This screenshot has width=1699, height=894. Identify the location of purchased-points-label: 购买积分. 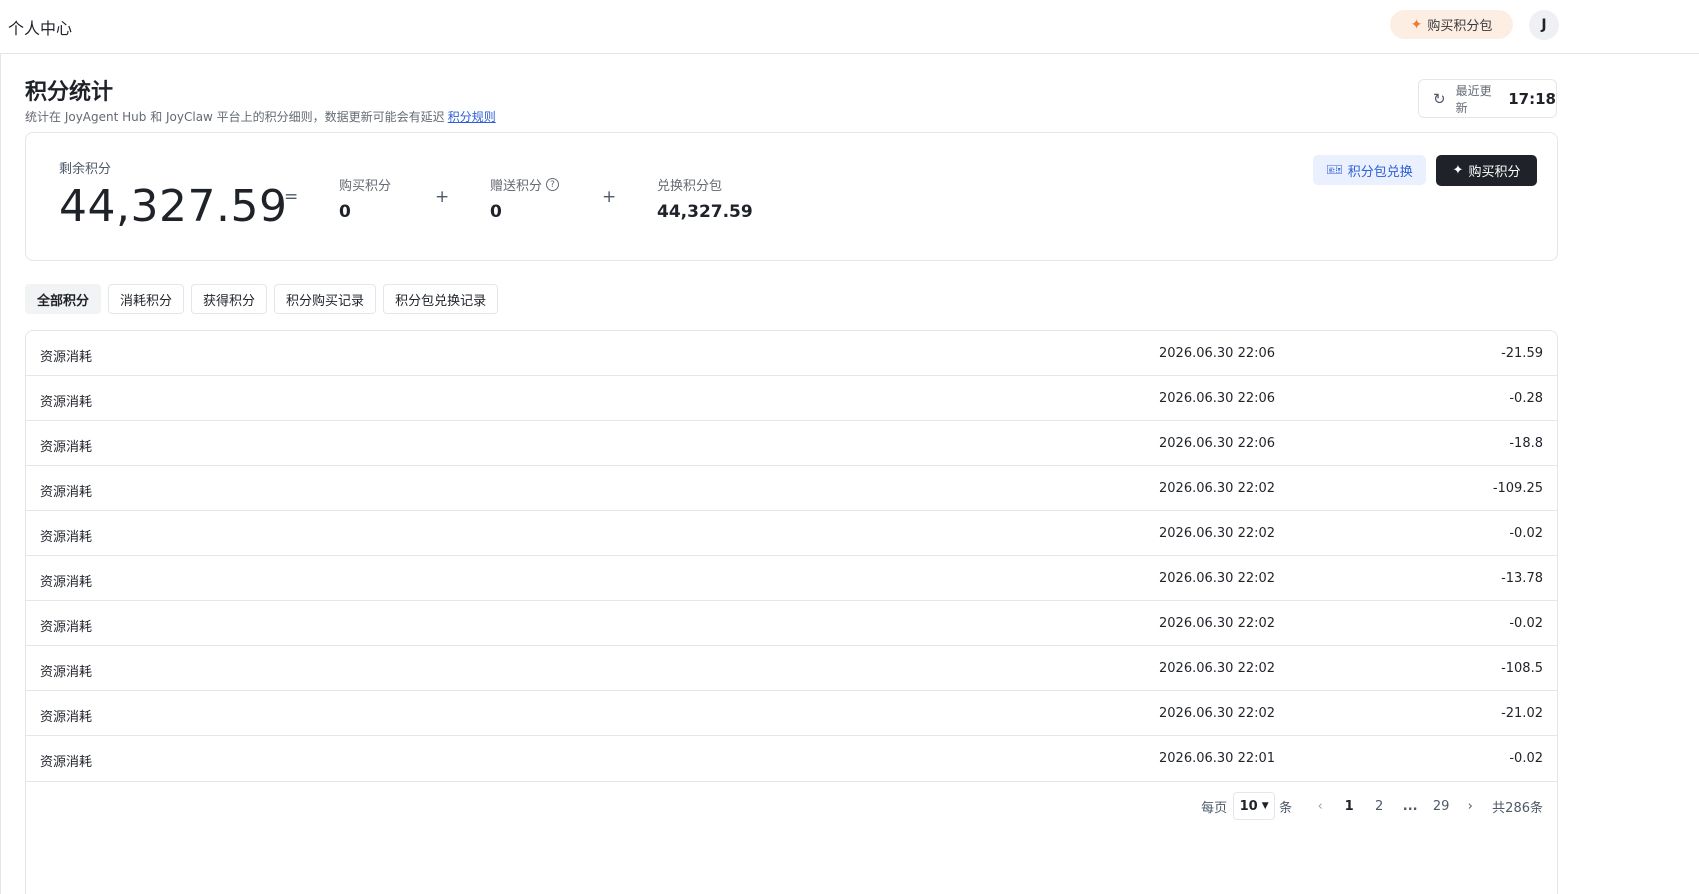
(365, 186).